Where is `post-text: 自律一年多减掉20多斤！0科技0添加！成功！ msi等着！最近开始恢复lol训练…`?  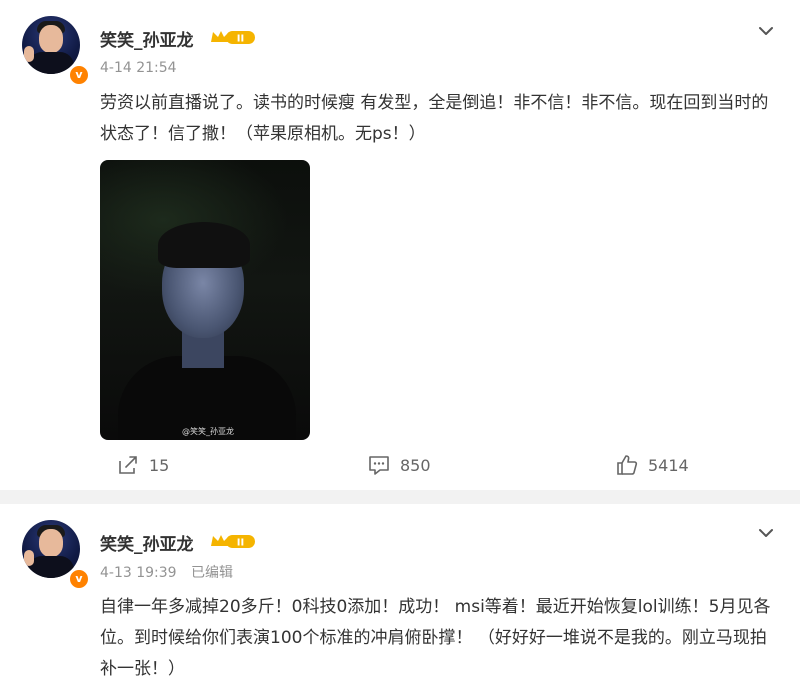
post-text: 自律一年多减掉20多斤！0科技0添加！成功！ msi等着！最近开始恢复lol训练… is located at coordinates (435, 638).